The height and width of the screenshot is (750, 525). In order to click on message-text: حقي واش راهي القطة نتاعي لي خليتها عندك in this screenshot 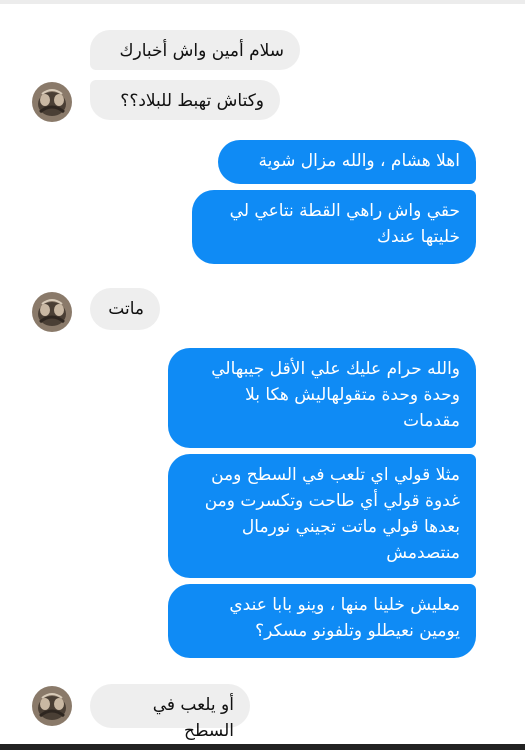, I will do `click(344, 224)`.